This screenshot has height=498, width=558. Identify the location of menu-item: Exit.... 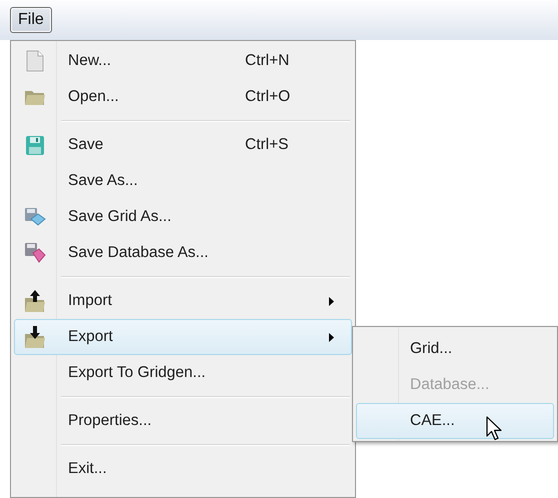
(183, 469).